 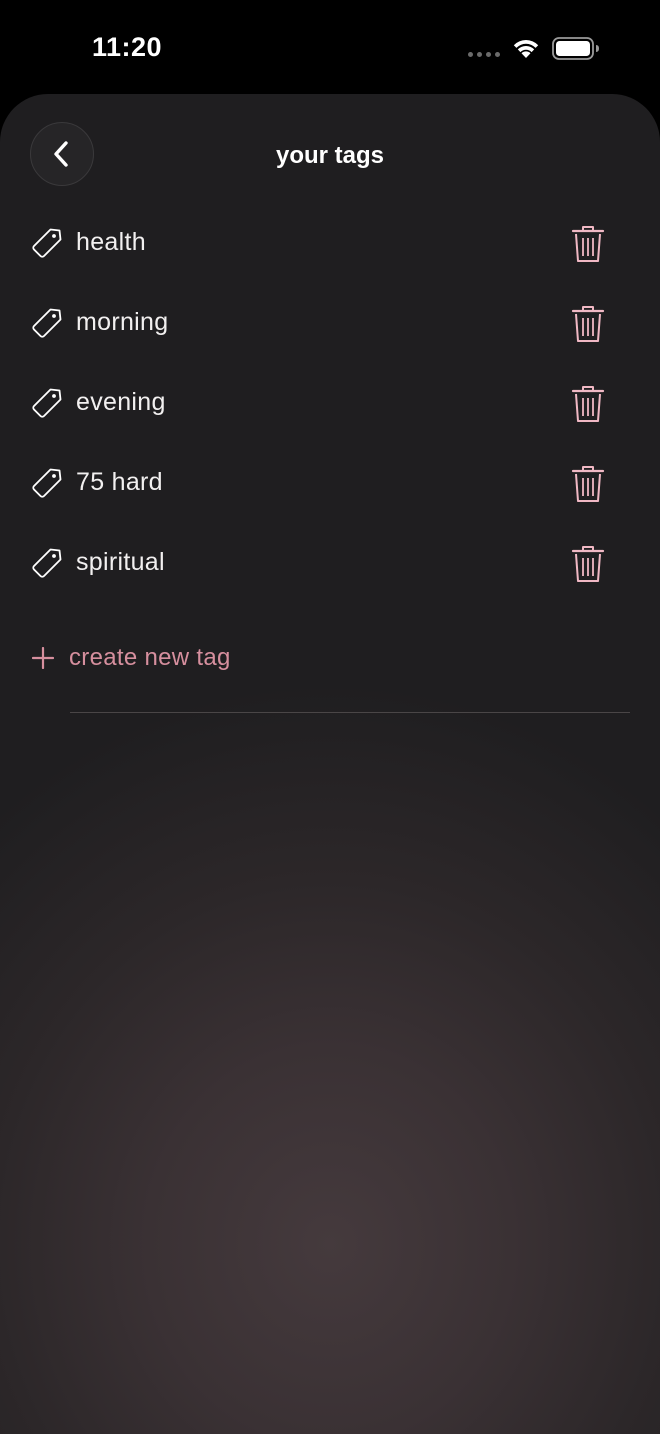 What do you see at coordinates (119, 482) in the screenshot?
I see `tag-label: 75 hard` at bounding box center [119, 482].